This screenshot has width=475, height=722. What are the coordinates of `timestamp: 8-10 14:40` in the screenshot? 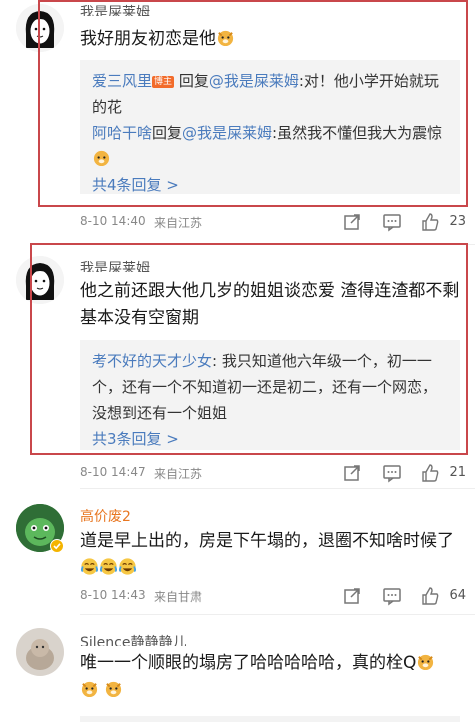 It's located at (113, 221).